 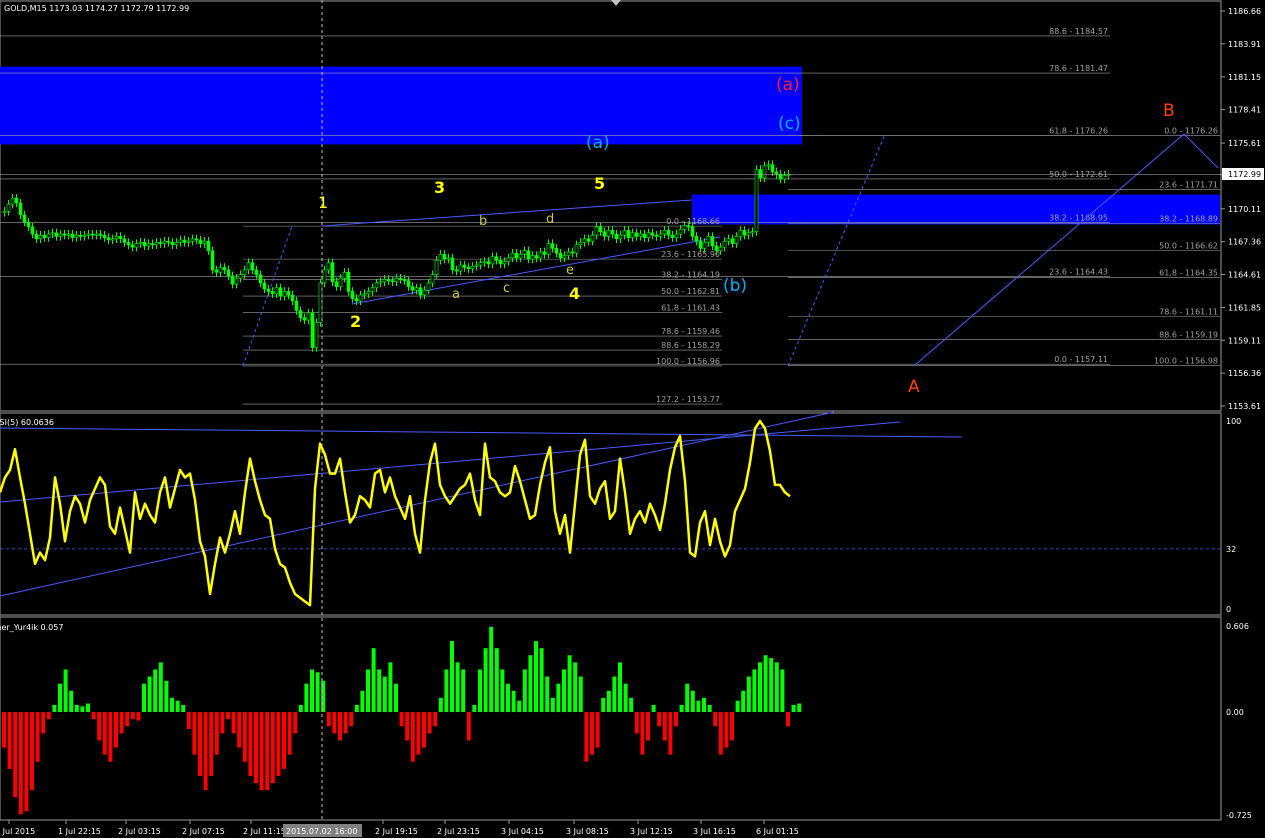 I want to click on time-label-2: 2 Jul 03:15, so click(x=139, y=831).